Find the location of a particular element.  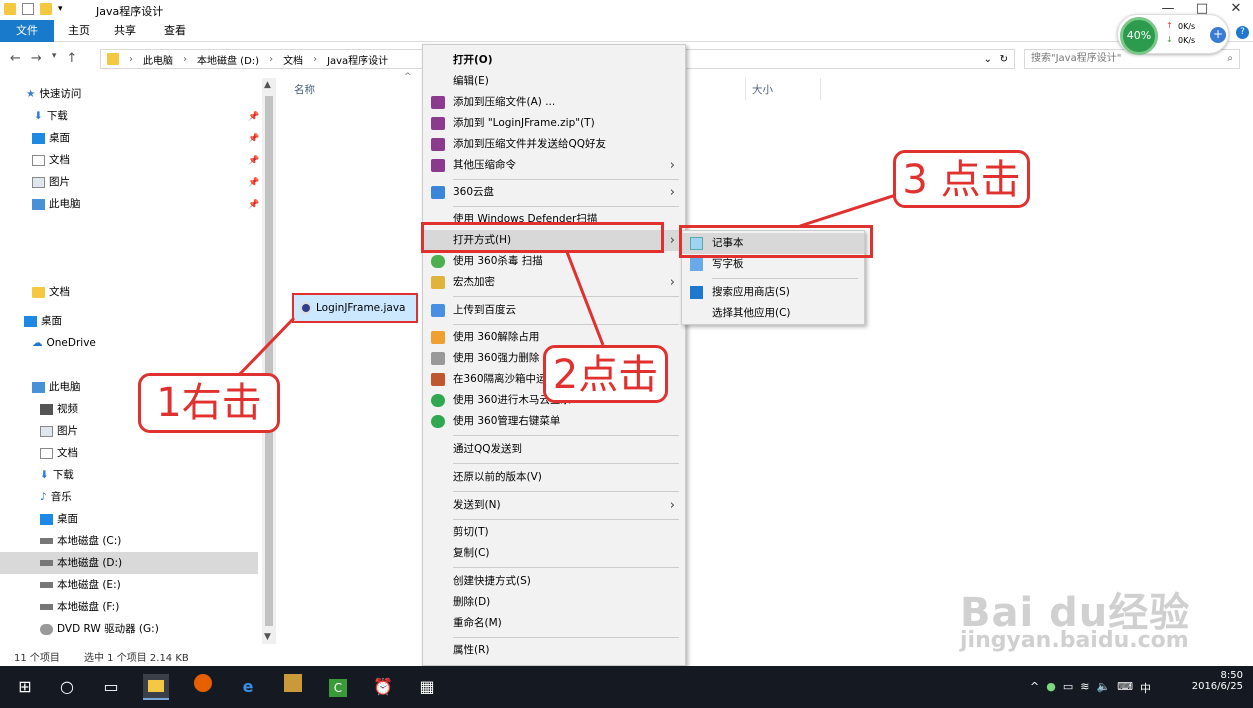

folder-icon is located at coordinates (38, 292).